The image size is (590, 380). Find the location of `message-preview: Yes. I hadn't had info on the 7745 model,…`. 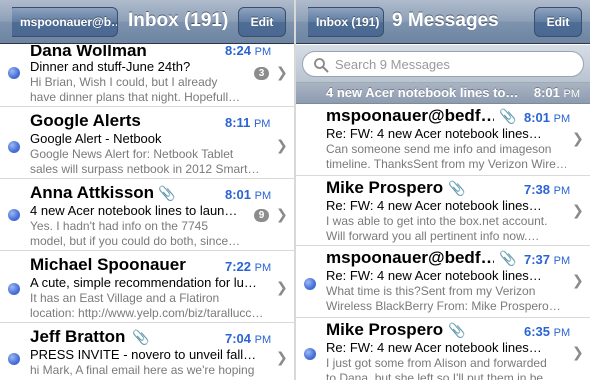

message-preview: Yes. I hadn't had info on the 7745 model,… is located at coordinates (135, 233).